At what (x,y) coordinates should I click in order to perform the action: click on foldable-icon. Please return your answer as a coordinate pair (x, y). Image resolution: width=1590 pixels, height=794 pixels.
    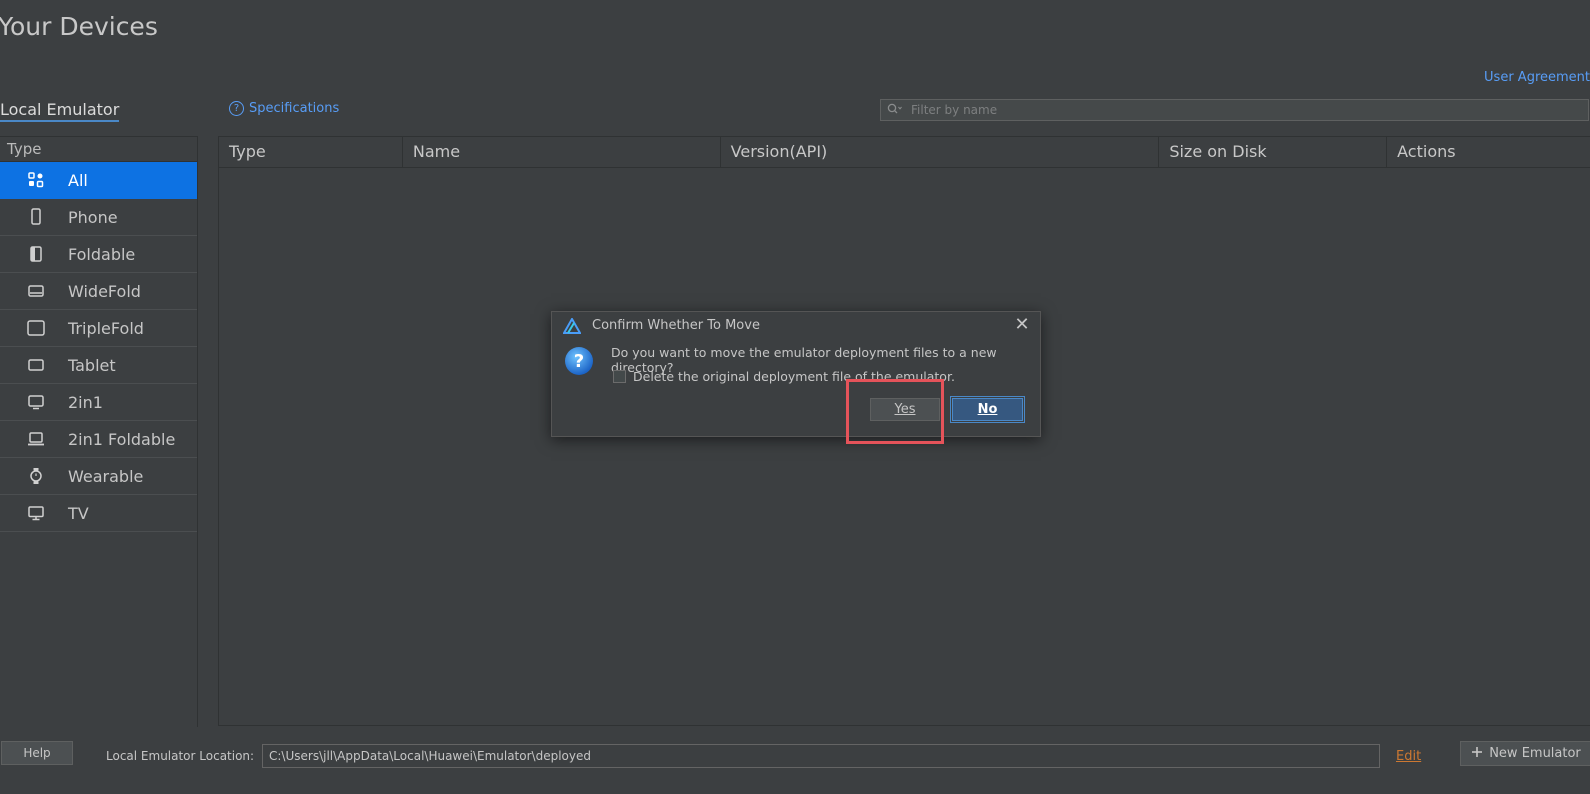
    Looking at the image, I should click on (36, 254).